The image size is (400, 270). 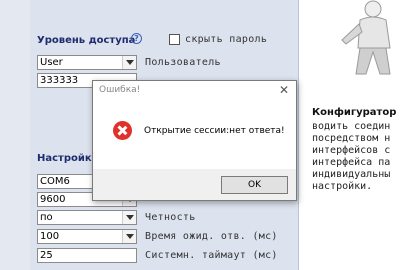 I want to click on error-icon, so click(x=122, y=130).